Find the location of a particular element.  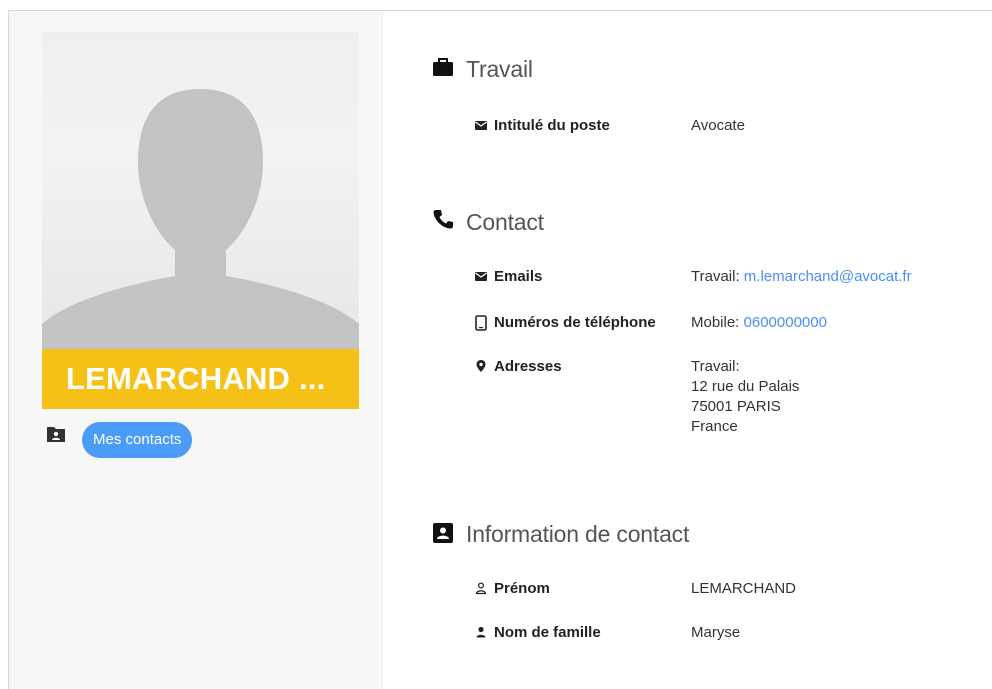

phone-link: 0600000000 is located at coordinates (785, 322).